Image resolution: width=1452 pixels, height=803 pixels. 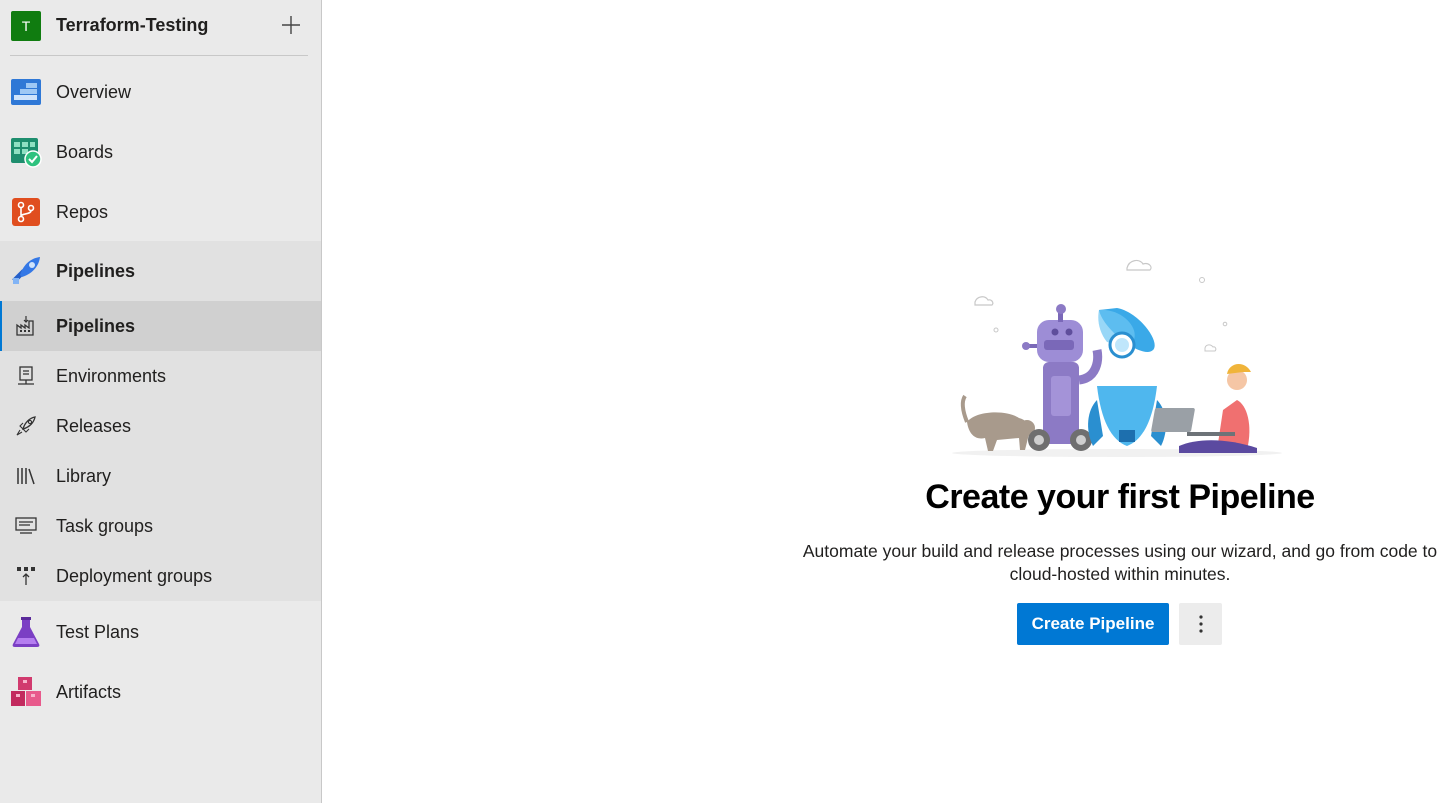 I want to click on environments-icon, so click(x=26, y=375).